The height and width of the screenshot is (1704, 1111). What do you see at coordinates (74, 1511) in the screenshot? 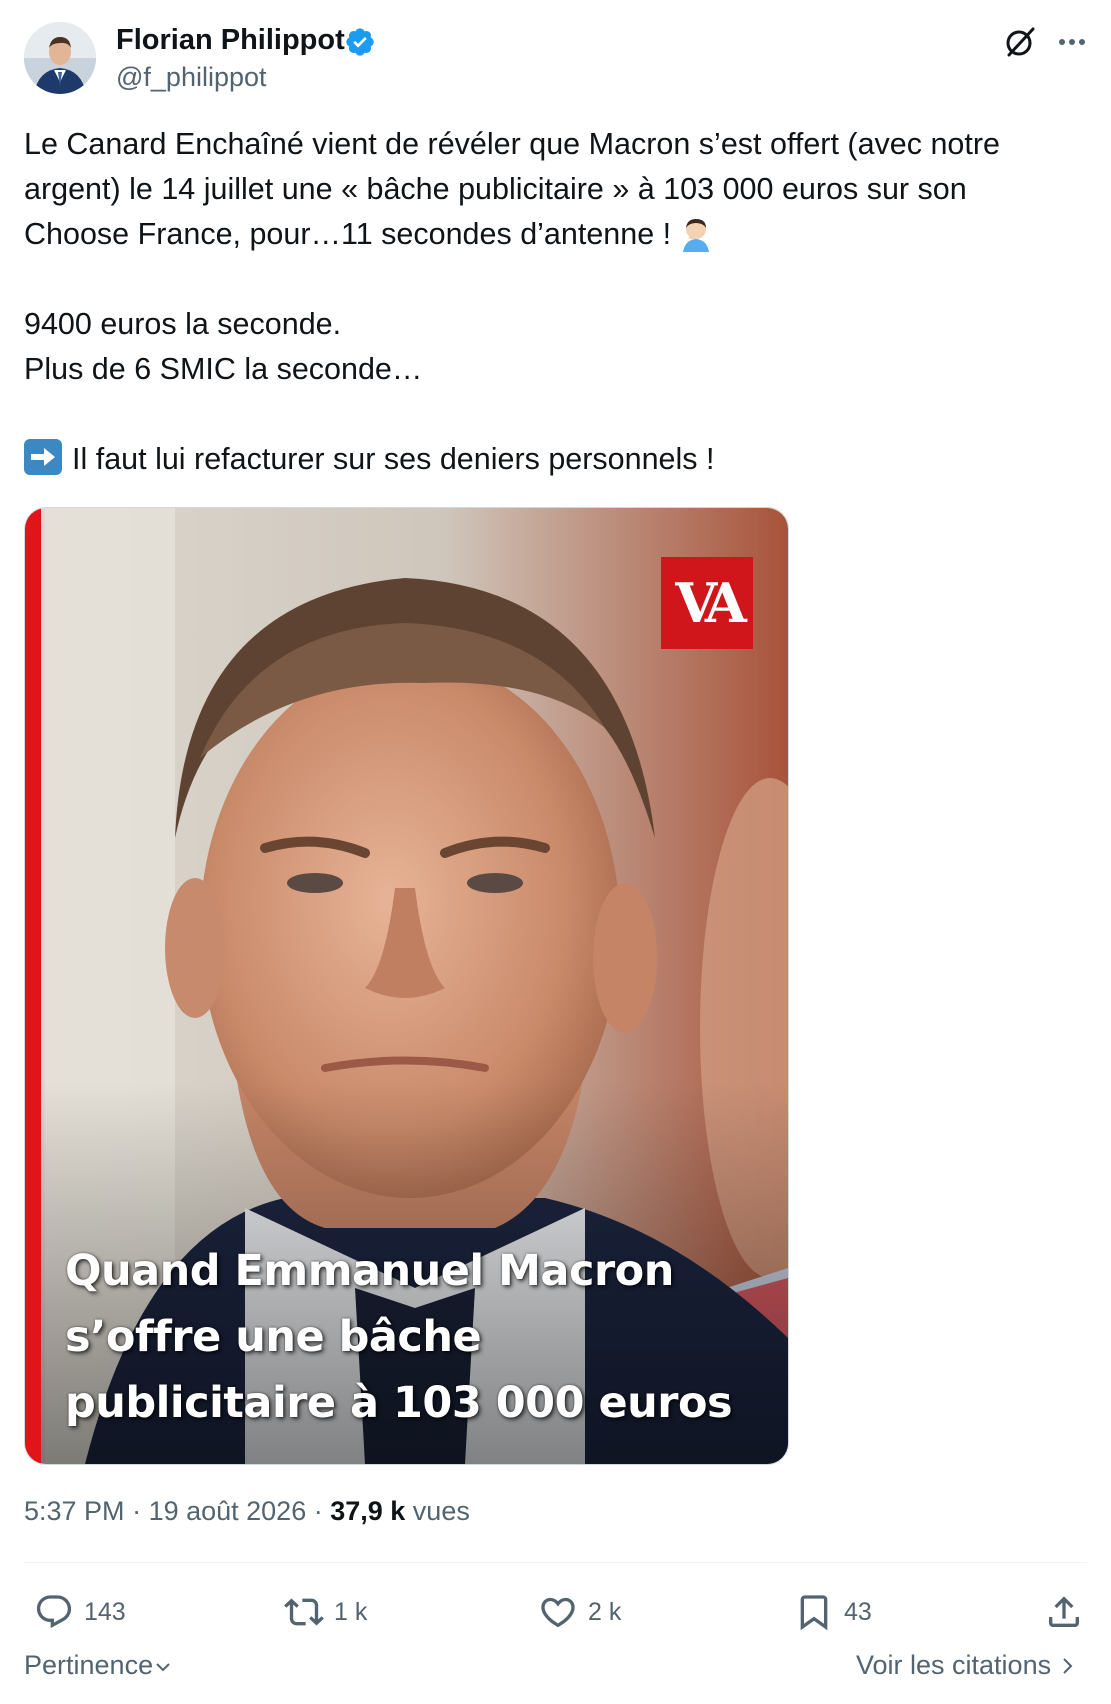
I see `tweet-time: 5:37 PM` at bounding box center [74, 1511].